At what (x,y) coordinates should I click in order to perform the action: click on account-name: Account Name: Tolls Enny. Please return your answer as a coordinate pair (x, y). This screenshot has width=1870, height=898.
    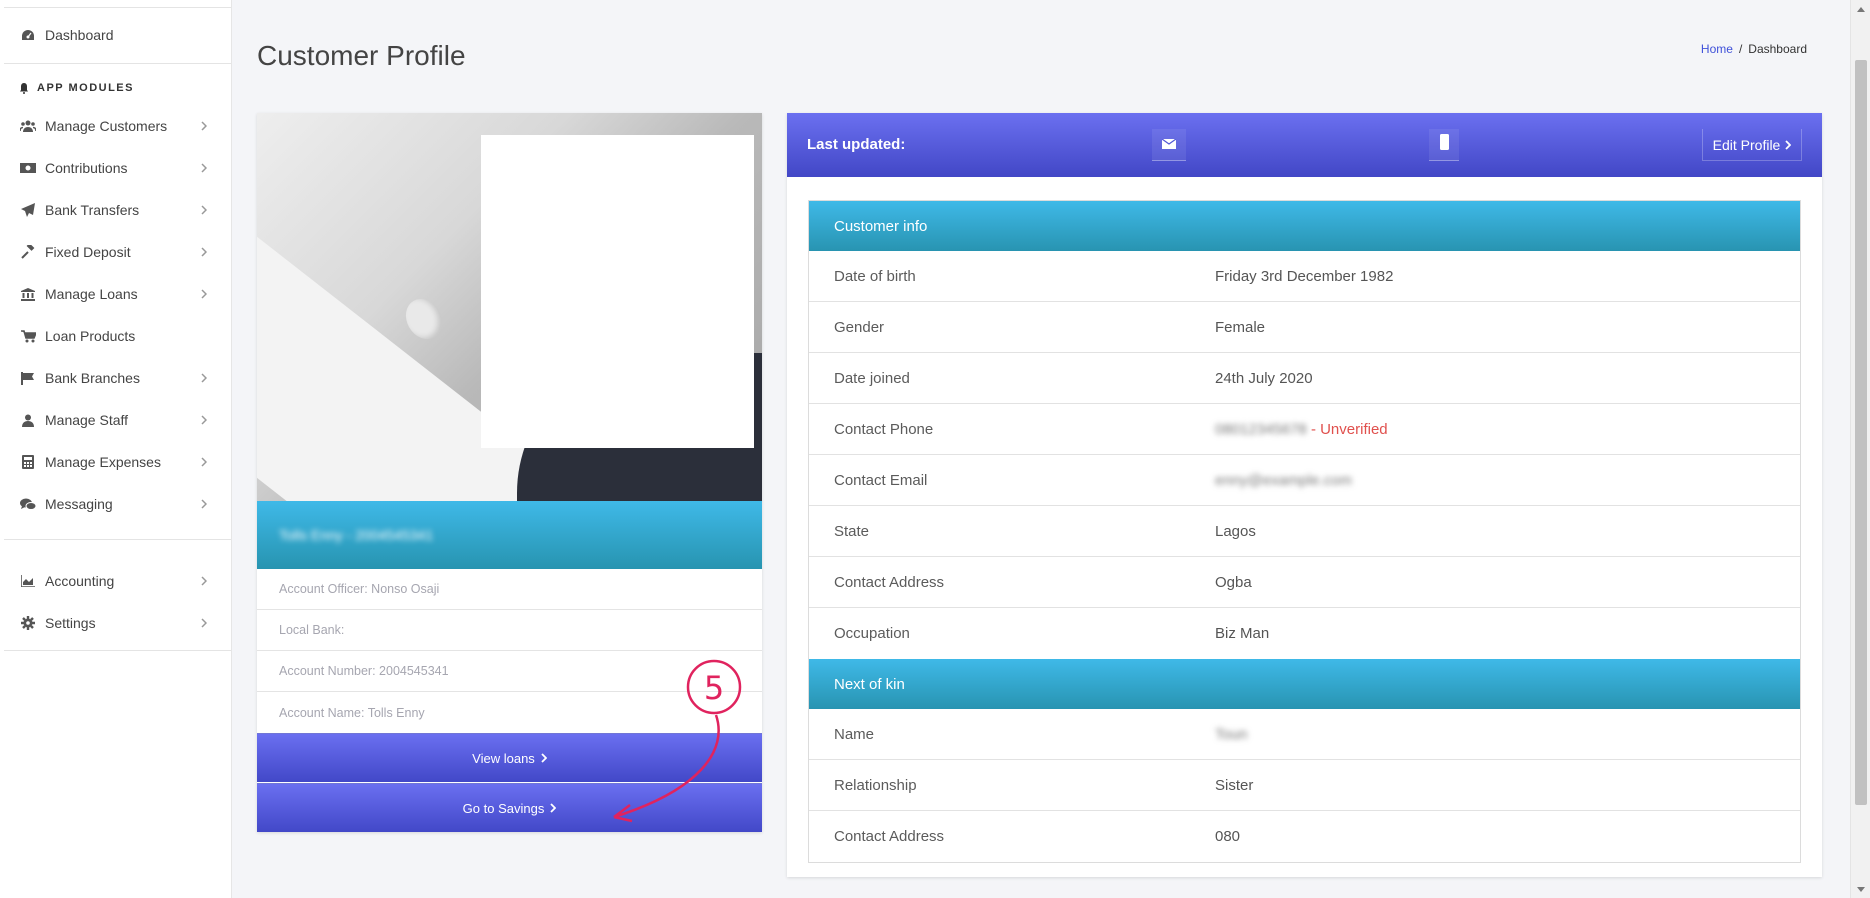
    Looking at the image, I should click on (352, 712).